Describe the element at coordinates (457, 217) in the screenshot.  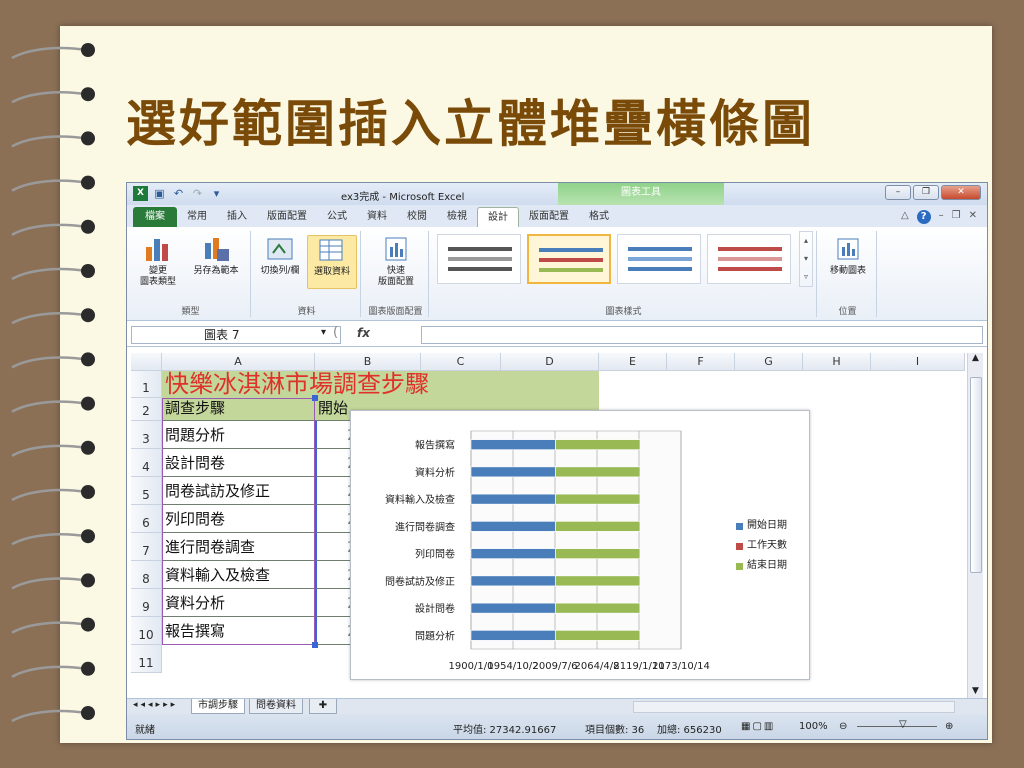
I see `tab-7: 檢視` at that location.